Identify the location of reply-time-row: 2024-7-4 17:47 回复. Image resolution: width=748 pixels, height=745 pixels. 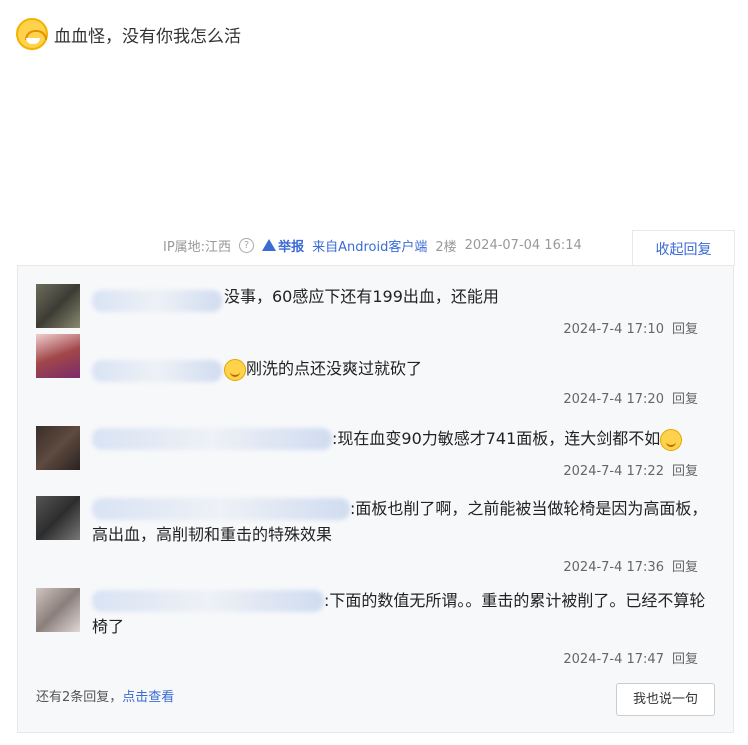
(630, 657).